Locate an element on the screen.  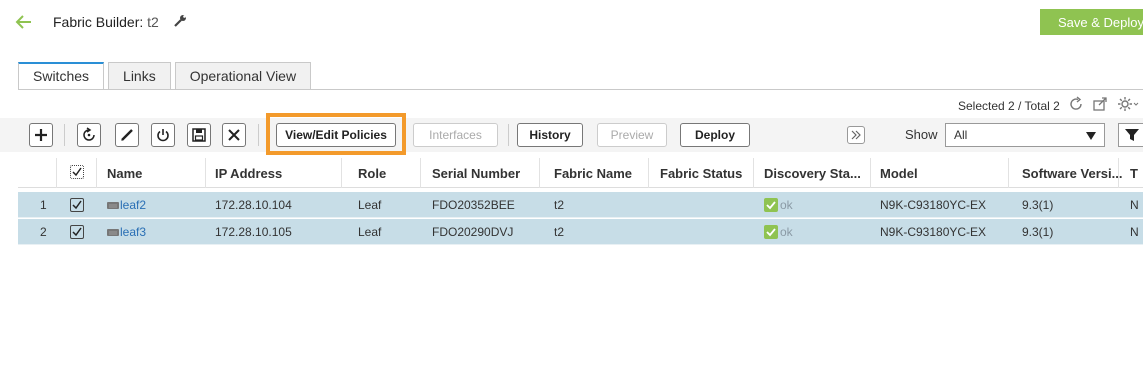
double-chevron-right-icon is located at coordinates (856, 135).